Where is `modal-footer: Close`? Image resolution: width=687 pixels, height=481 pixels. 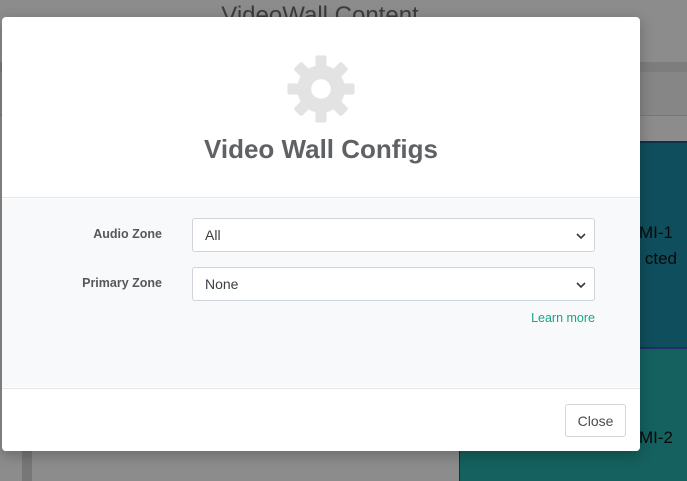 modal-footer: Close is located at coordinates (321, 419).